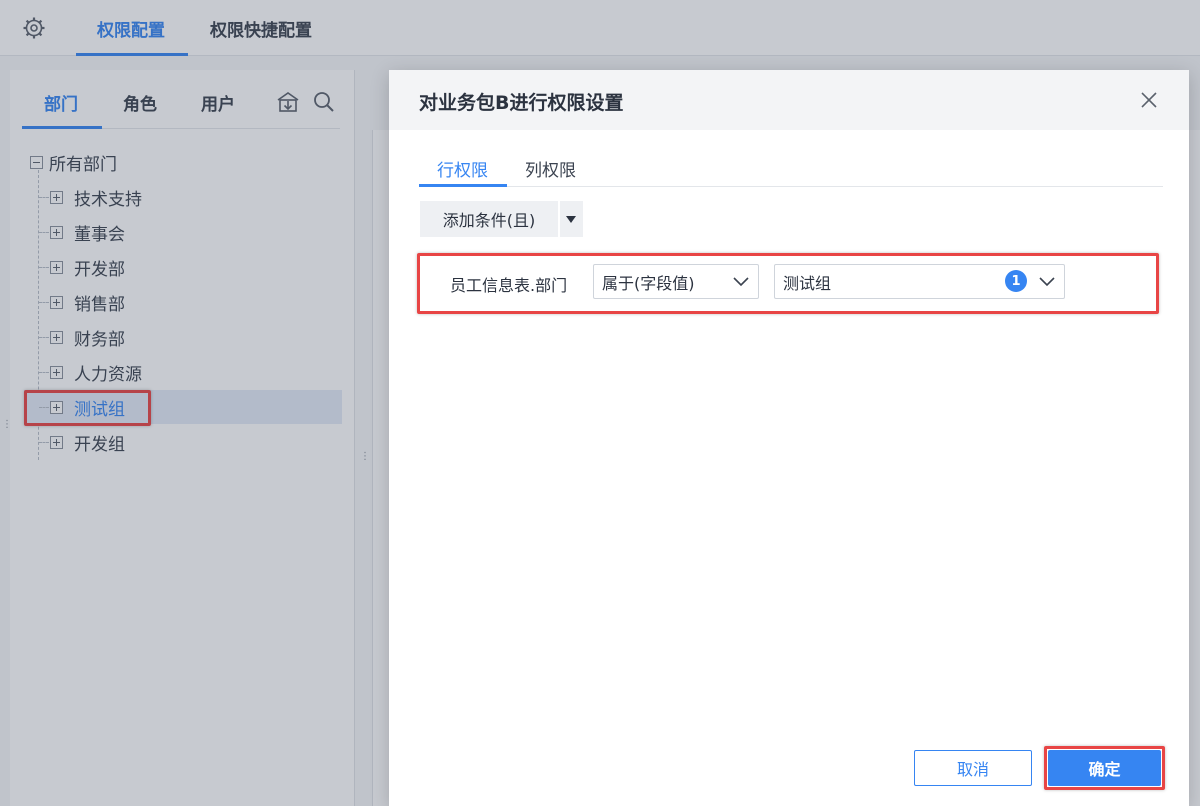  I want to click on operator-value: 属于(字段值), so click(648, 283).